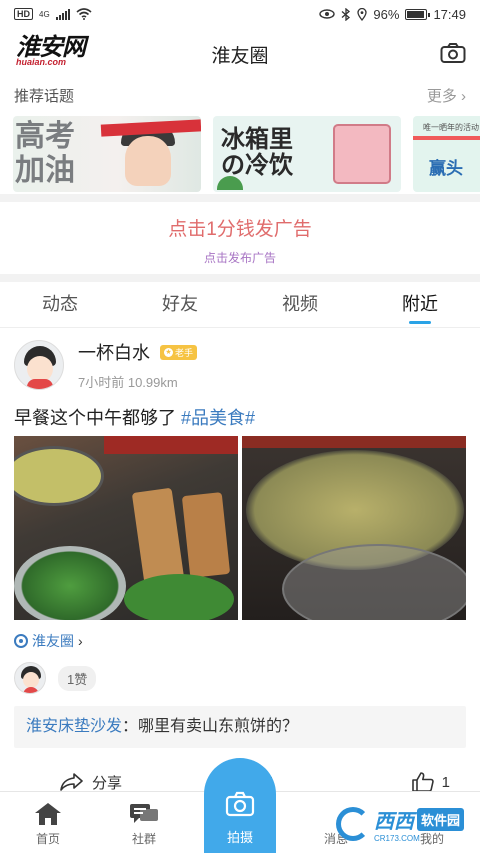  What do you see at coordinates (62, 14) in the screenshot?
I see `signal-icon` at bounding box center [62, 14].